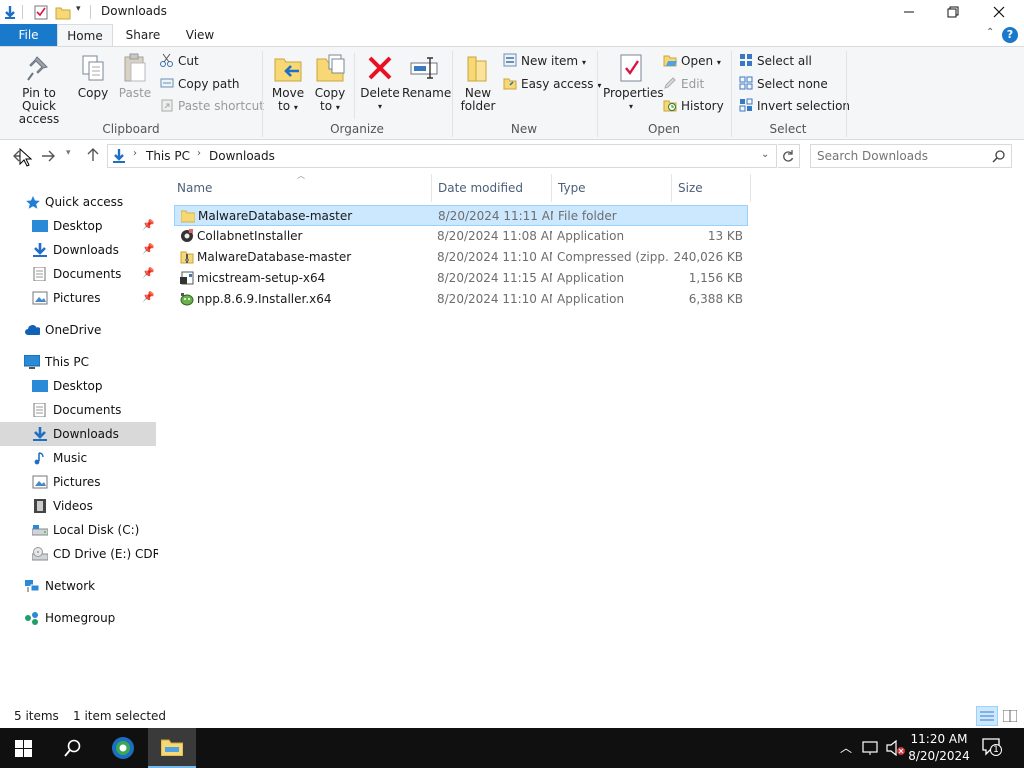 Image resolution: width=1024 pixels, height=768 pixels. What do you see at coordinates (871, 748) in the screenshot?
I see `network-status-icon` at bounding box center [871, 748].